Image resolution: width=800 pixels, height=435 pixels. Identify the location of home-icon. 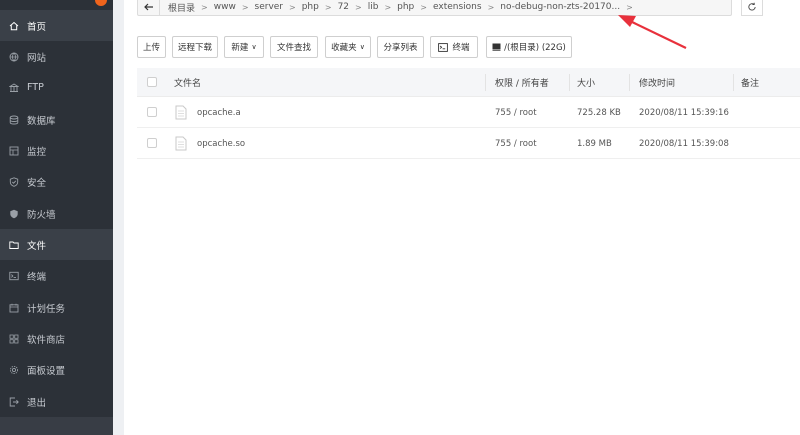
(14, 26).